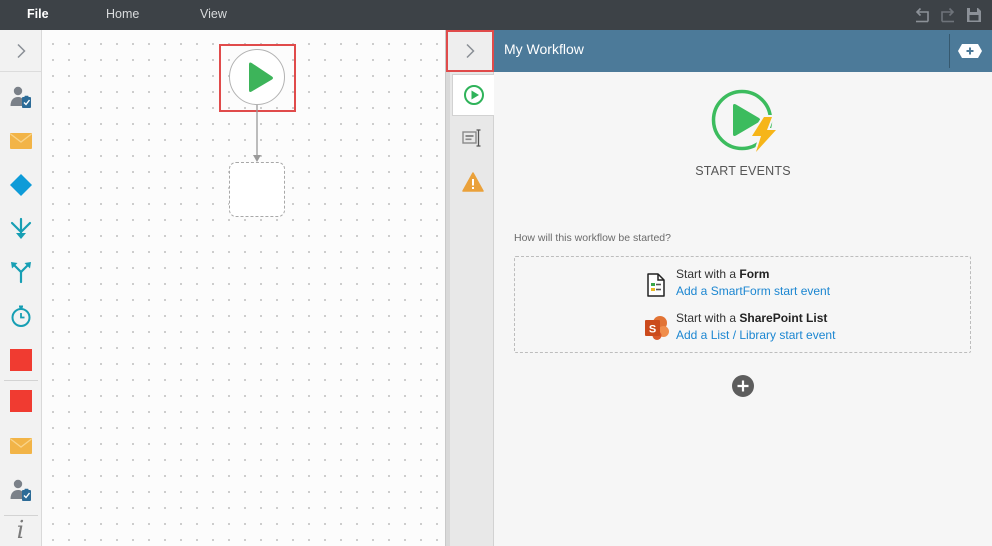 Image resolution: width=992 pixels, height=546 pixels. What do you see at coordinates (213, 15) in the screenshot?
I see `menu-view: View` at bounding box center [213, 15].